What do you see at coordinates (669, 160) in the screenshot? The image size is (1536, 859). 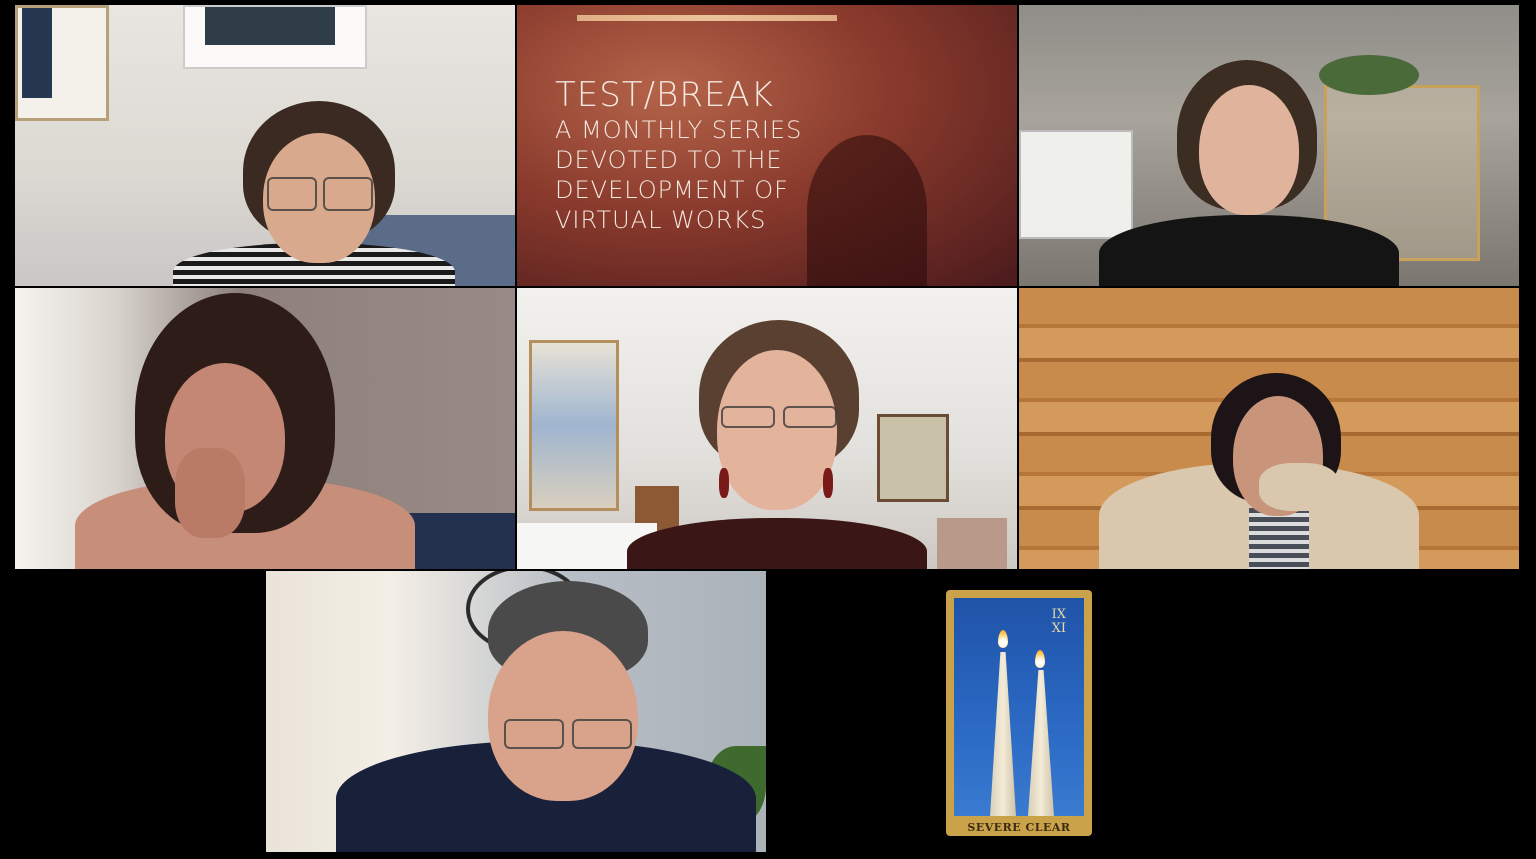 I see `title-line-2: DEVOTED TO THE` at bounding box center [669, 160].